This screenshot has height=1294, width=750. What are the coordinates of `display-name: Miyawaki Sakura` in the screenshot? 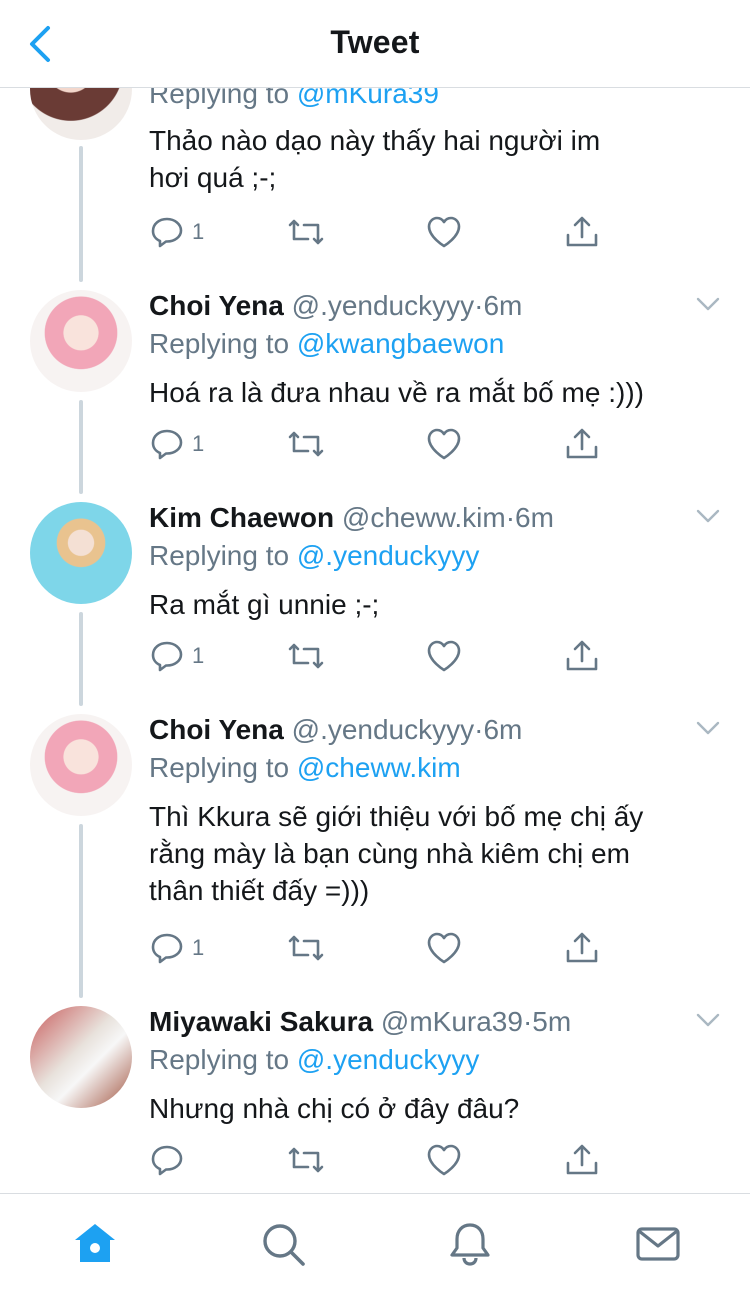 It's located at (261, 1021).